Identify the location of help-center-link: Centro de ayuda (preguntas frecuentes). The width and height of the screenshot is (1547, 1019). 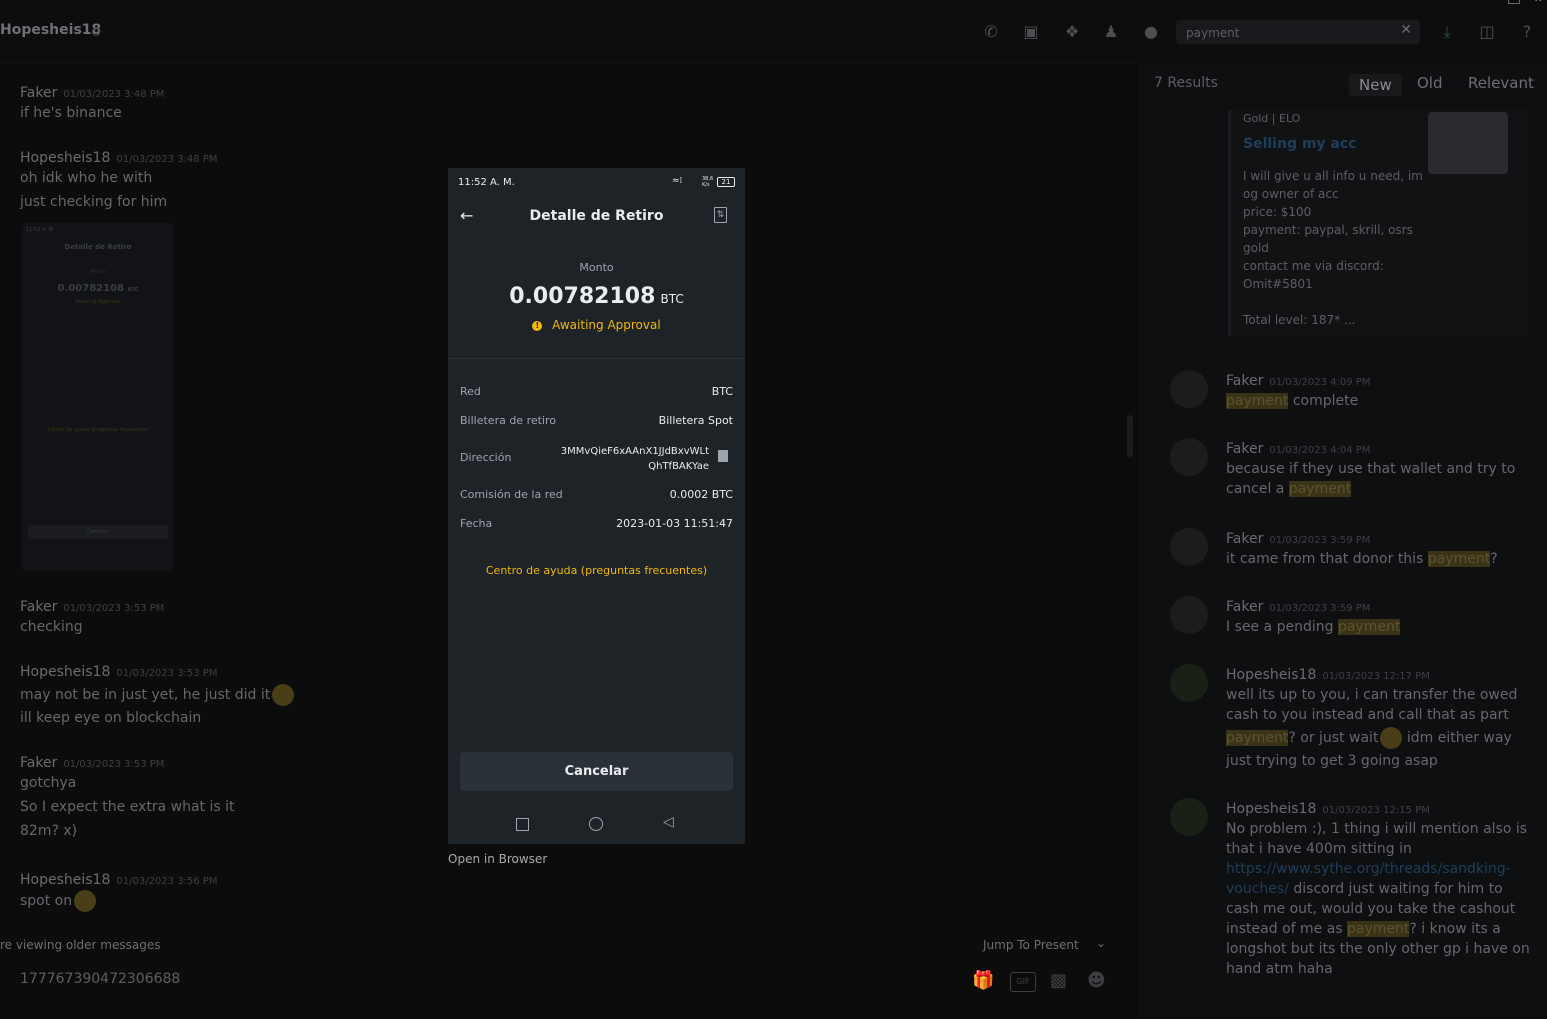
(596, 570).